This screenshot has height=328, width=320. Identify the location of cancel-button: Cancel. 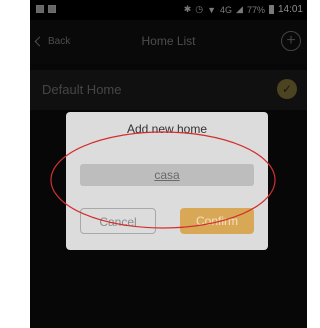
(118, 221).